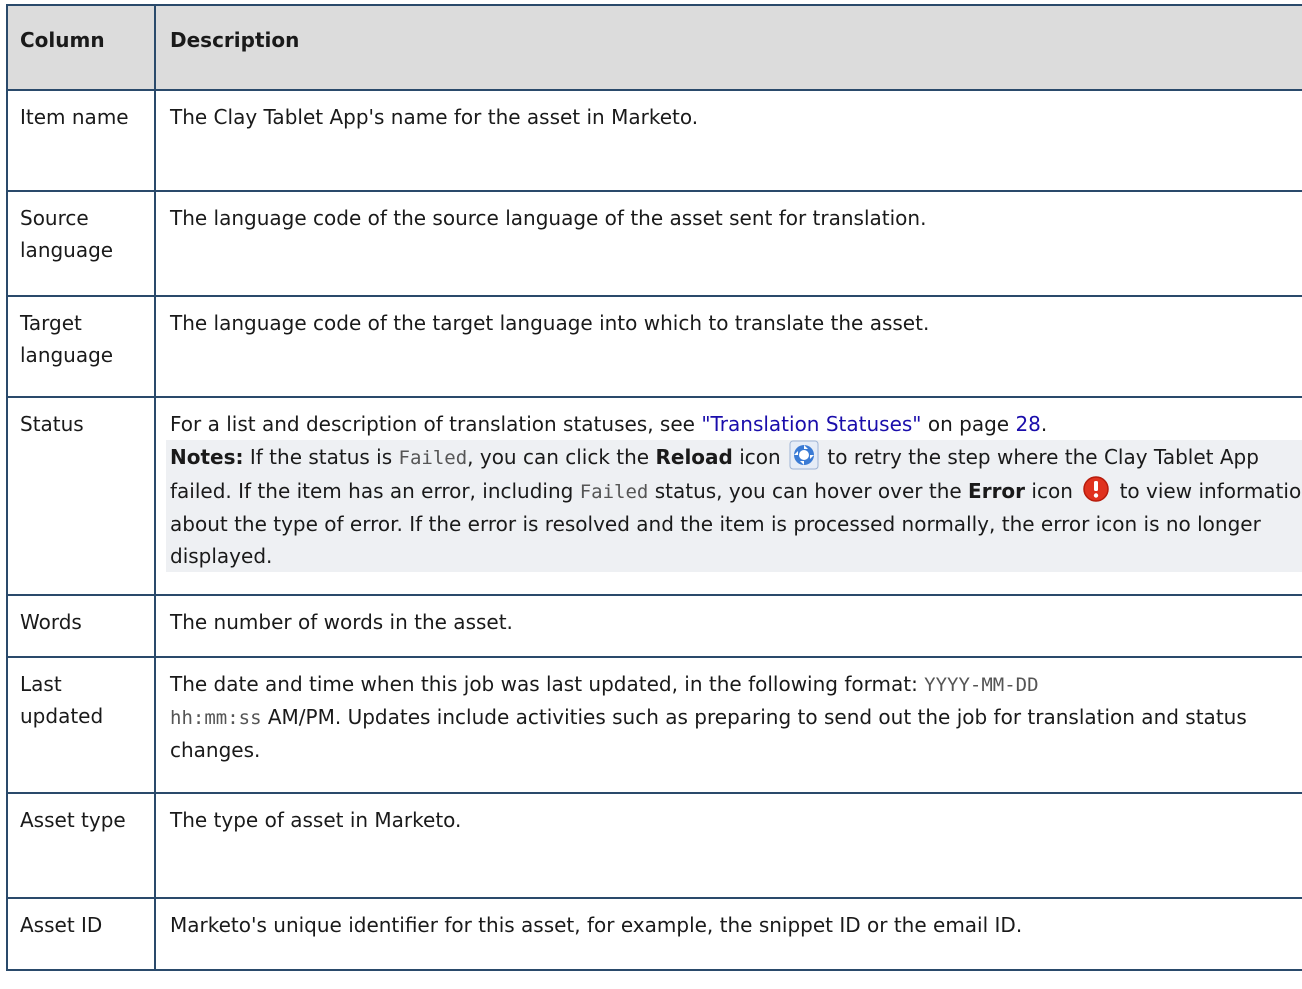 The image size is (1302, 989). I want to click on reload-icon, so click(804, 455).